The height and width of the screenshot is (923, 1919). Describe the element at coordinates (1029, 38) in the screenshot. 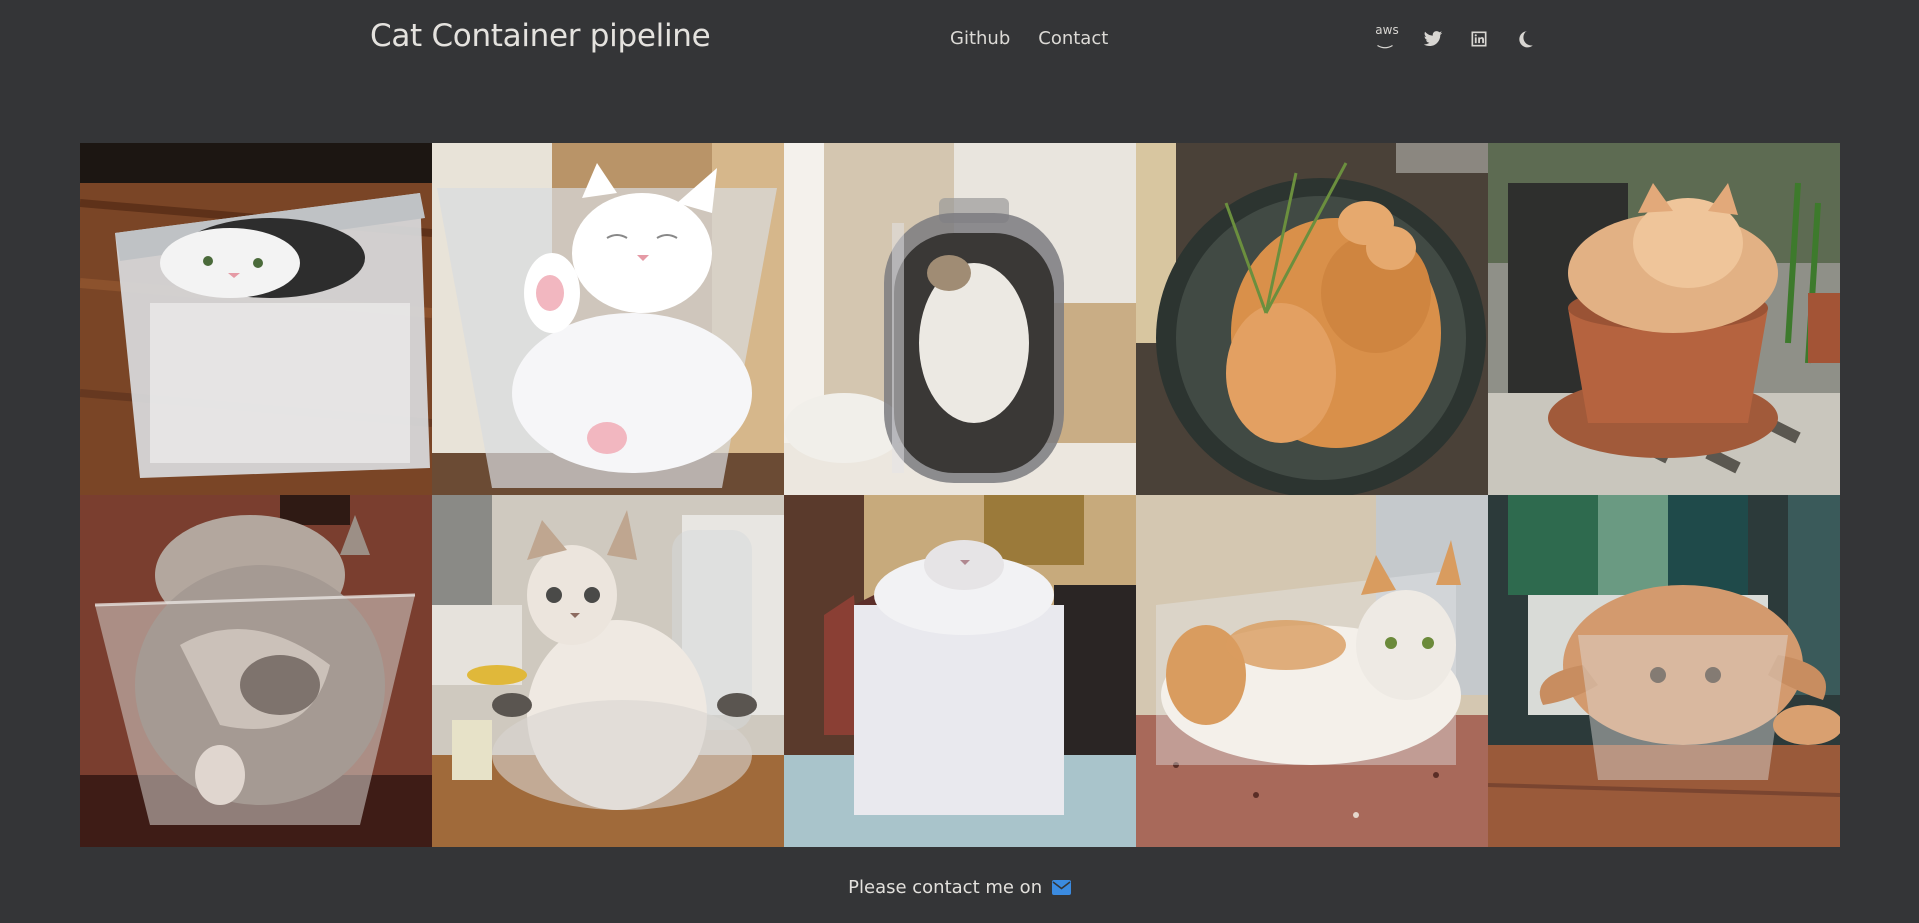

I see `main-nav: Github Contact` at that location.